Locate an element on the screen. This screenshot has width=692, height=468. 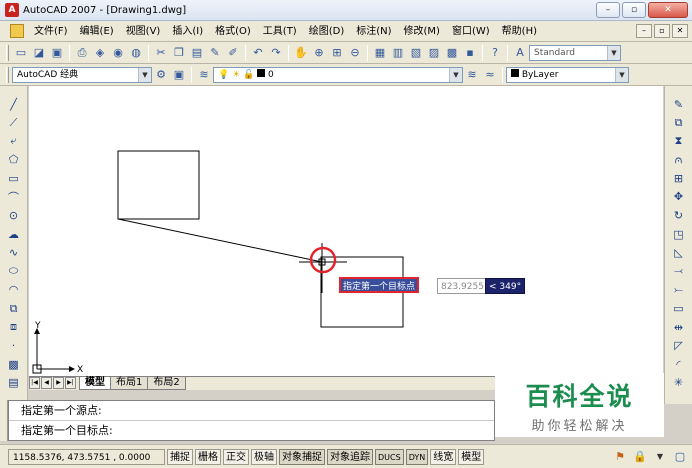
scale-icon: ◳ is located at coordinates (679, 234).